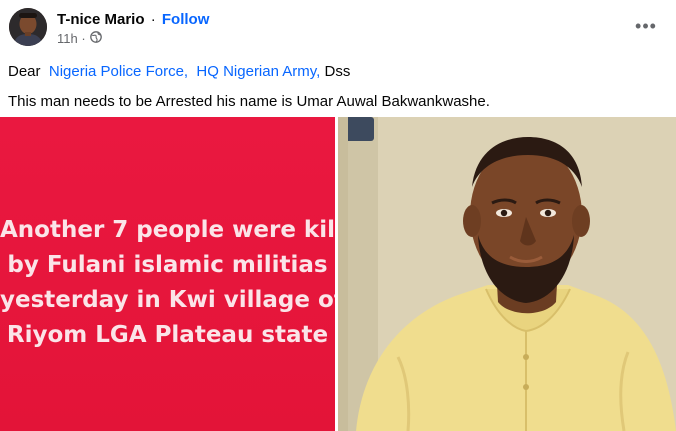 This screenshot has height=431, width=676. Describe the element at coordinates (24, 71) in the screenshot. I see `dear-text: Dear` at that location.